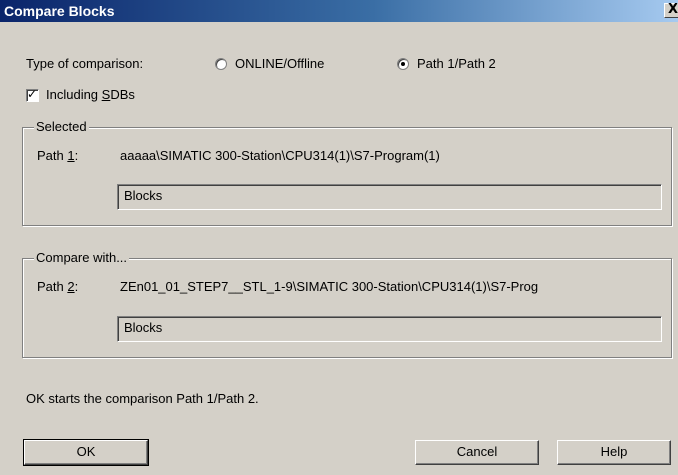 This screenshot has height=475, width=678. I want to click on radio-path1-path2-label: Path 1/Path 2, so click(456, 63).